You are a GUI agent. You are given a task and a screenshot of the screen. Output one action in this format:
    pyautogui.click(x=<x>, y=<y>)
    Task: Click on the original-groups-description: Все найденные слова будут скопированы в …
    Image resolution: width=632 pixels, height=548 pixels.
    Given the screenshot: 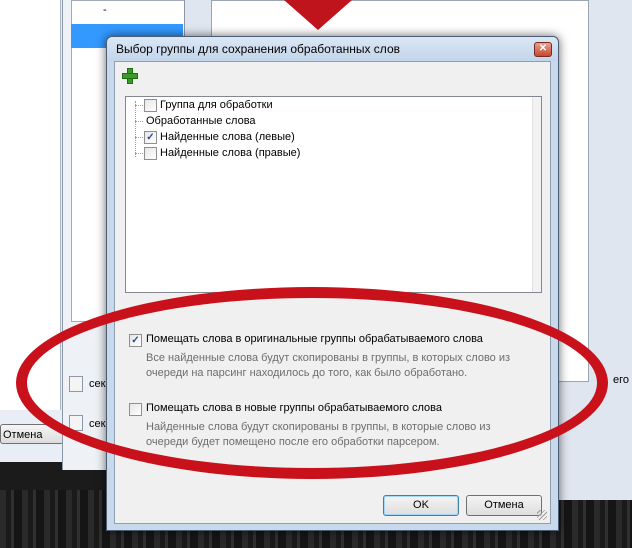 What is the action you would take?
    pyautogui.click(x=328, y=365)
    